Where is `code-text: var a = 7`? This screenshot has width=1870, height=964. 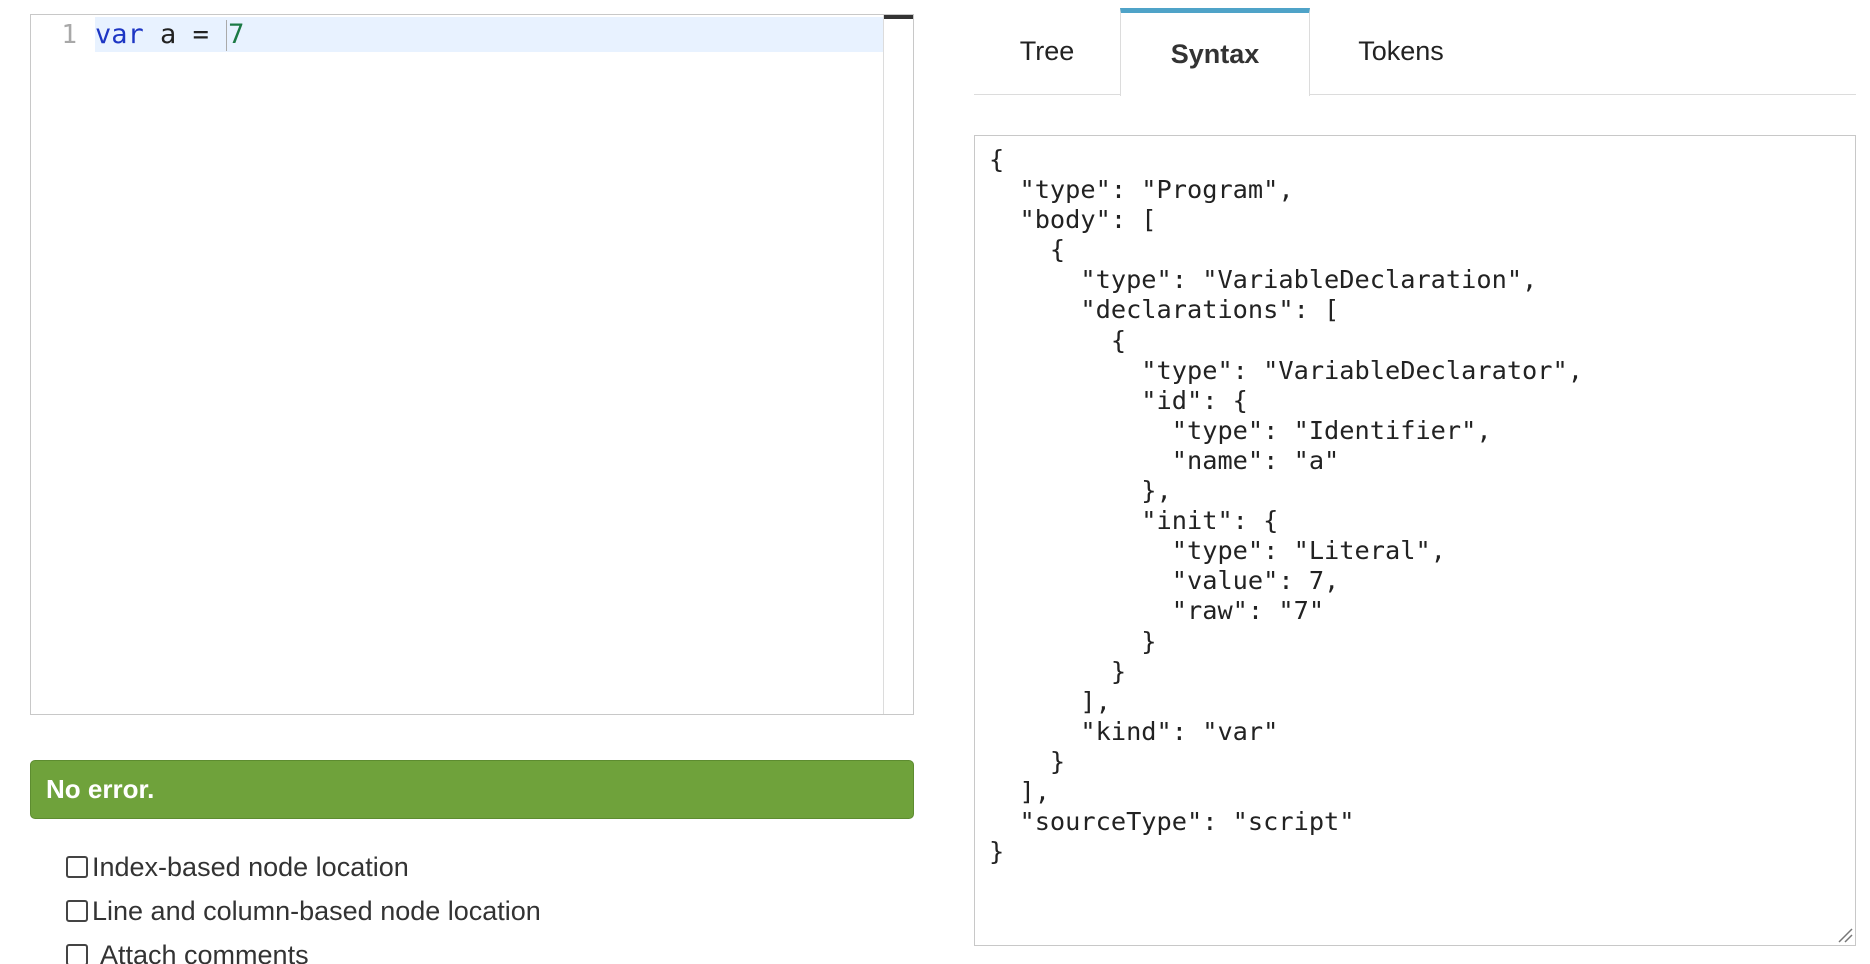 code-text: var a = 7 is located at coordinates (169, 35).